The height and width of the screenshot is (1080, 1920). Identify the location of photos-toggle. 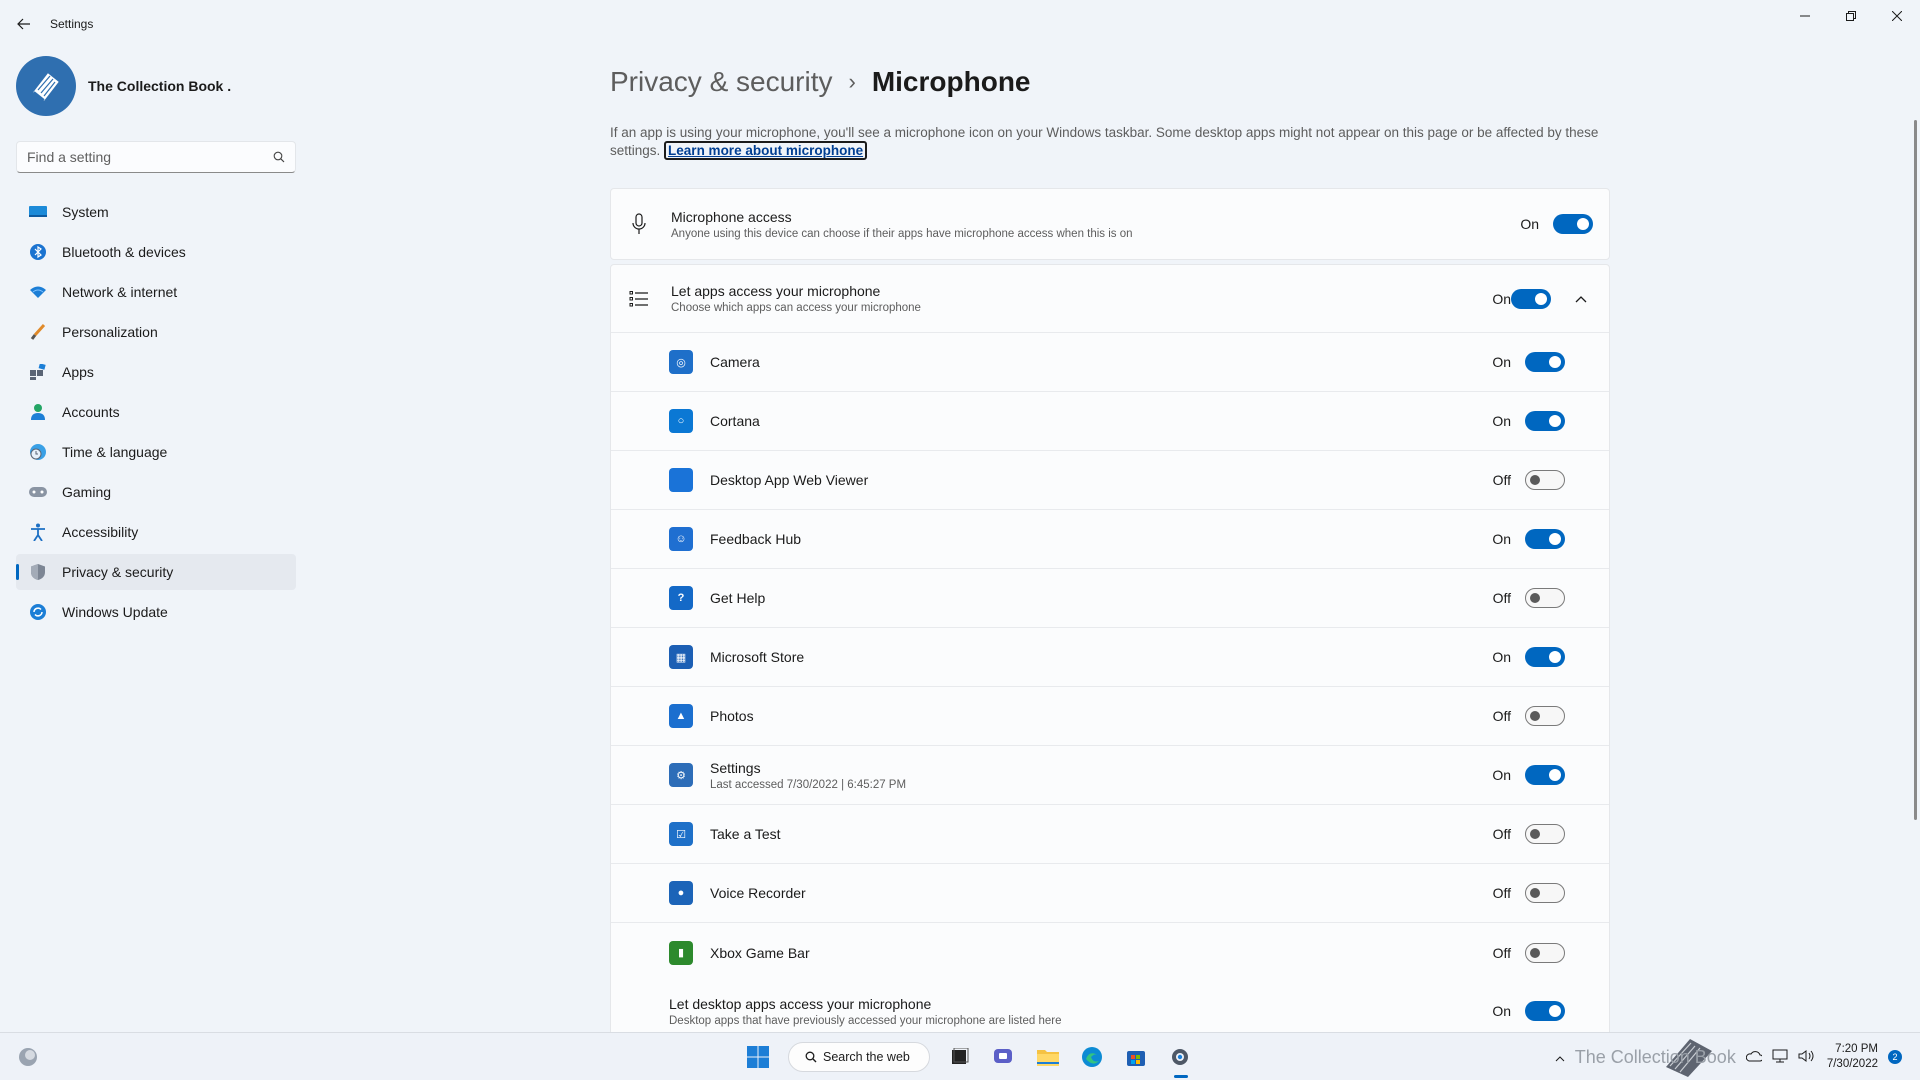
(1545, 716).